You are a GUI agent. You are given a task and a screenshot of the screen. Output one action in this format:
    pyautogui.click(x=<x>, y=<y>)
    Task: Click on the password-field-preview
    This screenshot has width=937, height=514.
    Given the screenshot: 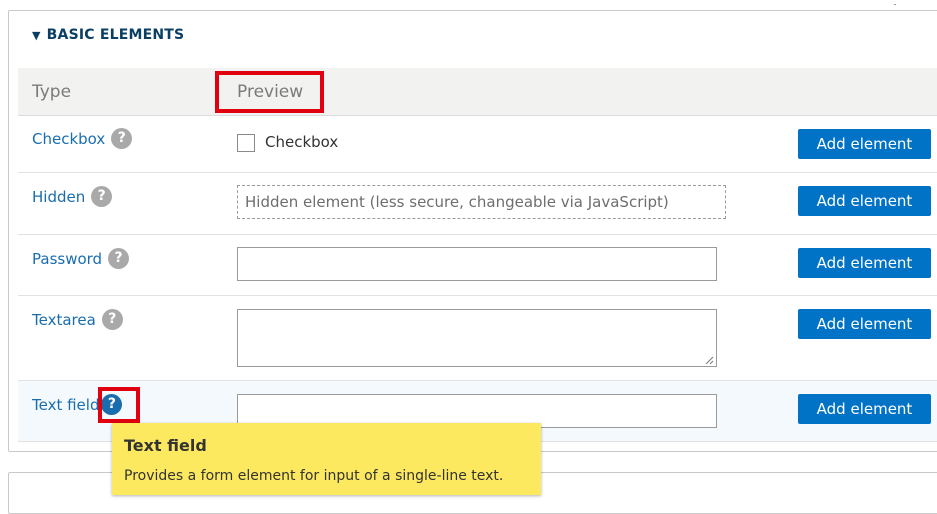 What is the action you would take?
    pyautogui.click(x=477, y=264)
    